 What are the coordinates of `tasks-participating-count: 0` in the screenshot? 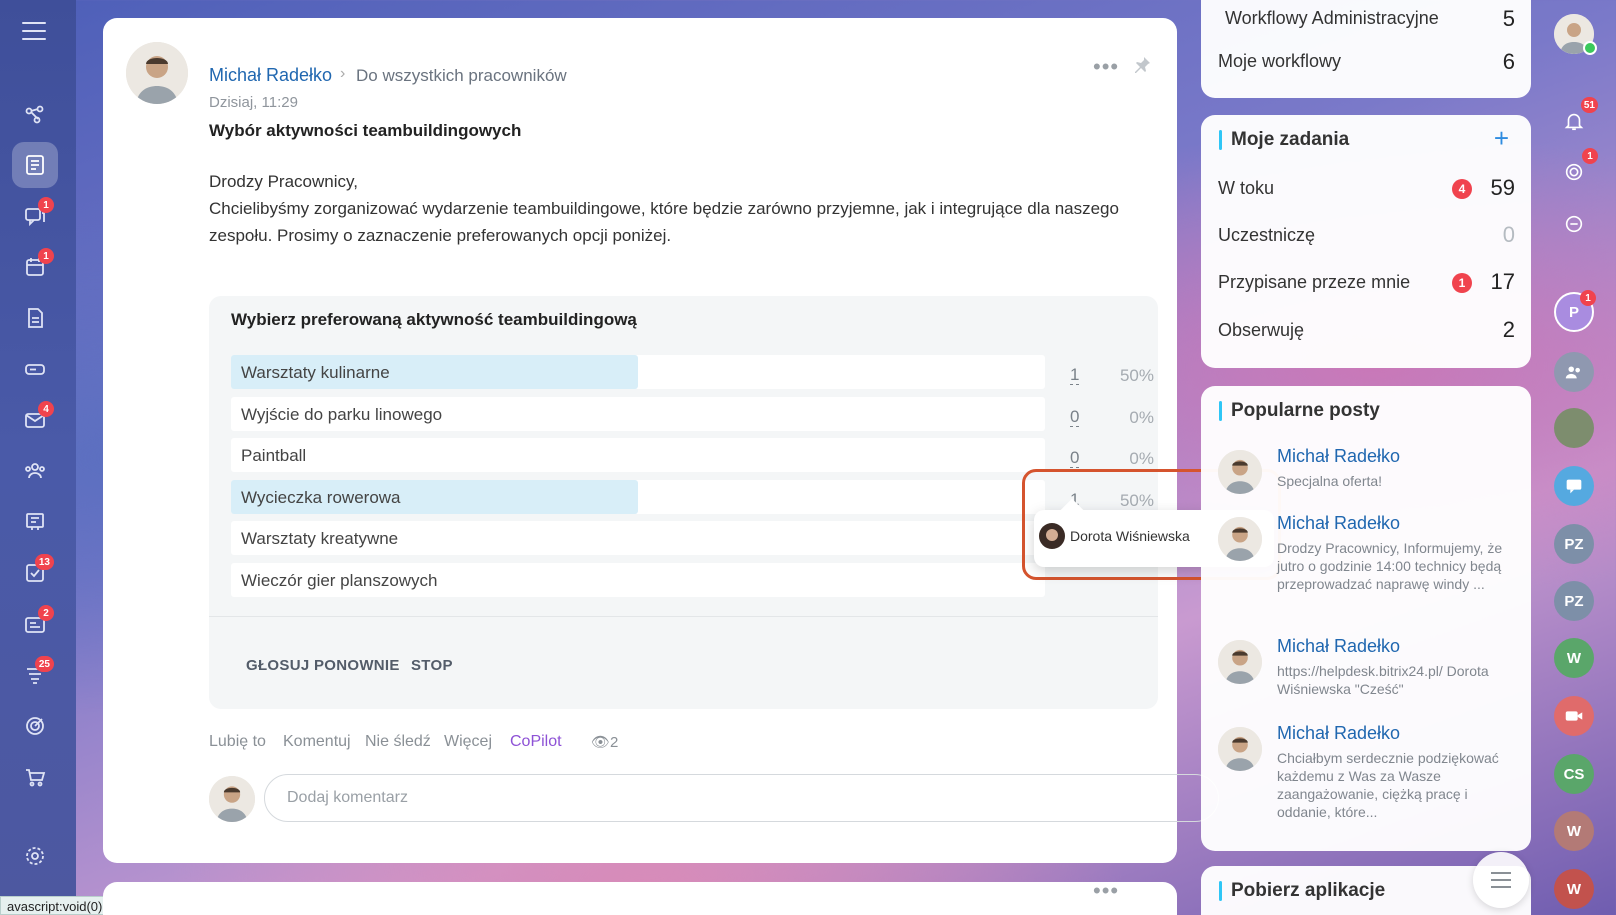 It's located at (1509, 235).